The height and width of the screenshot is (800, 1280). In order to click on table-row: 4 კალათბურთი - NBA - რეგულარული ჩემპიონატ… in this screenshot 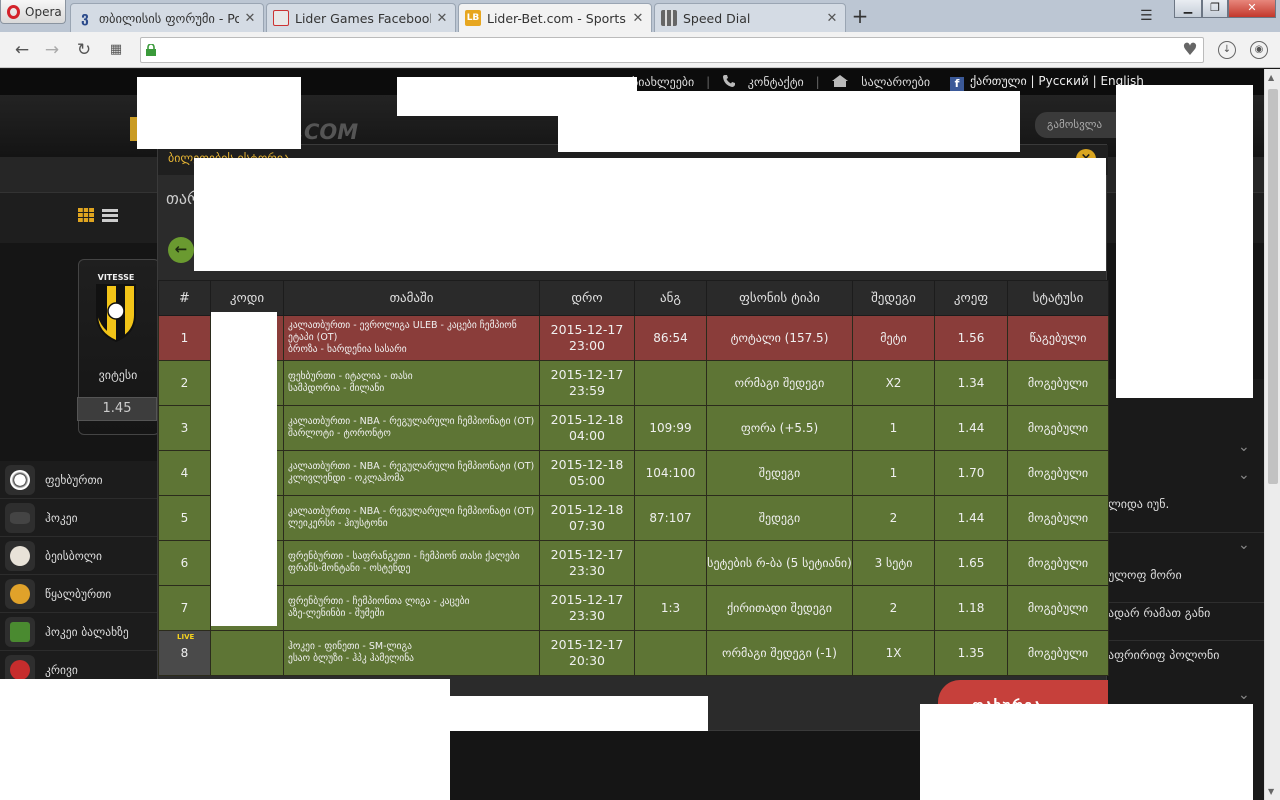, I will do `click(633, 473)`.